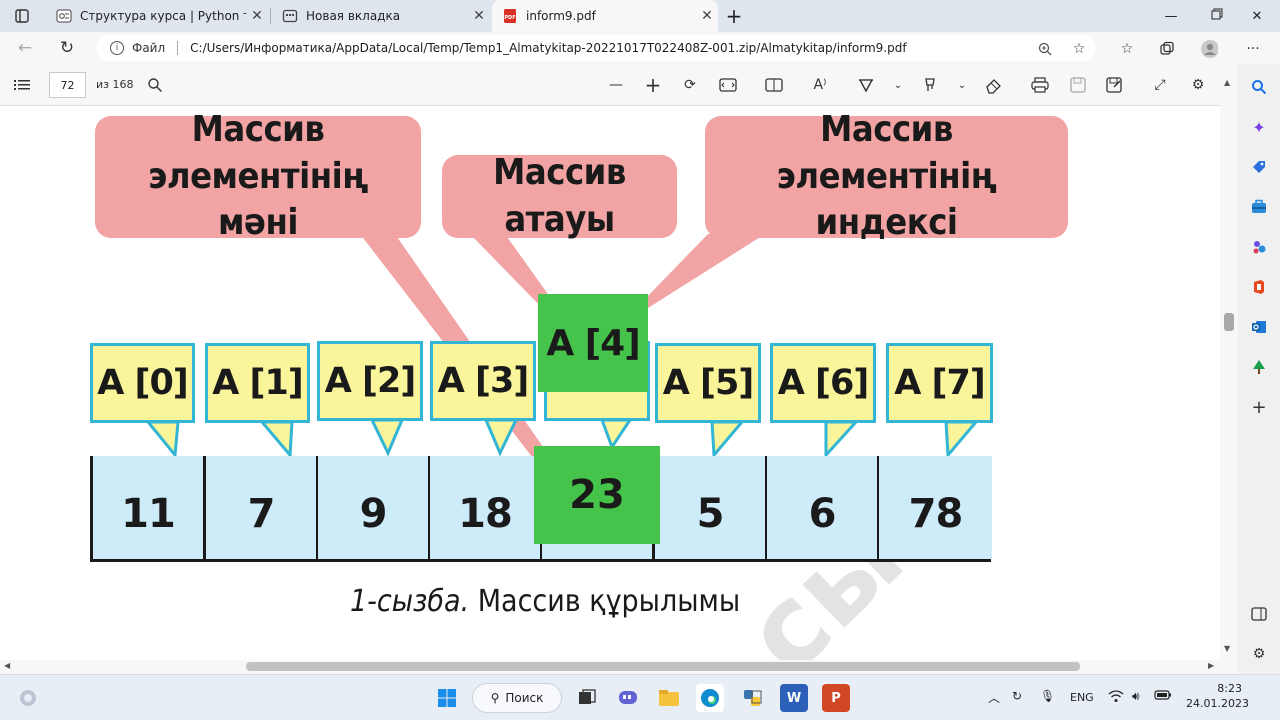 The image size is (1280, 720). I want to click on scroll-down-icon: ▼, so click(1227, 648).